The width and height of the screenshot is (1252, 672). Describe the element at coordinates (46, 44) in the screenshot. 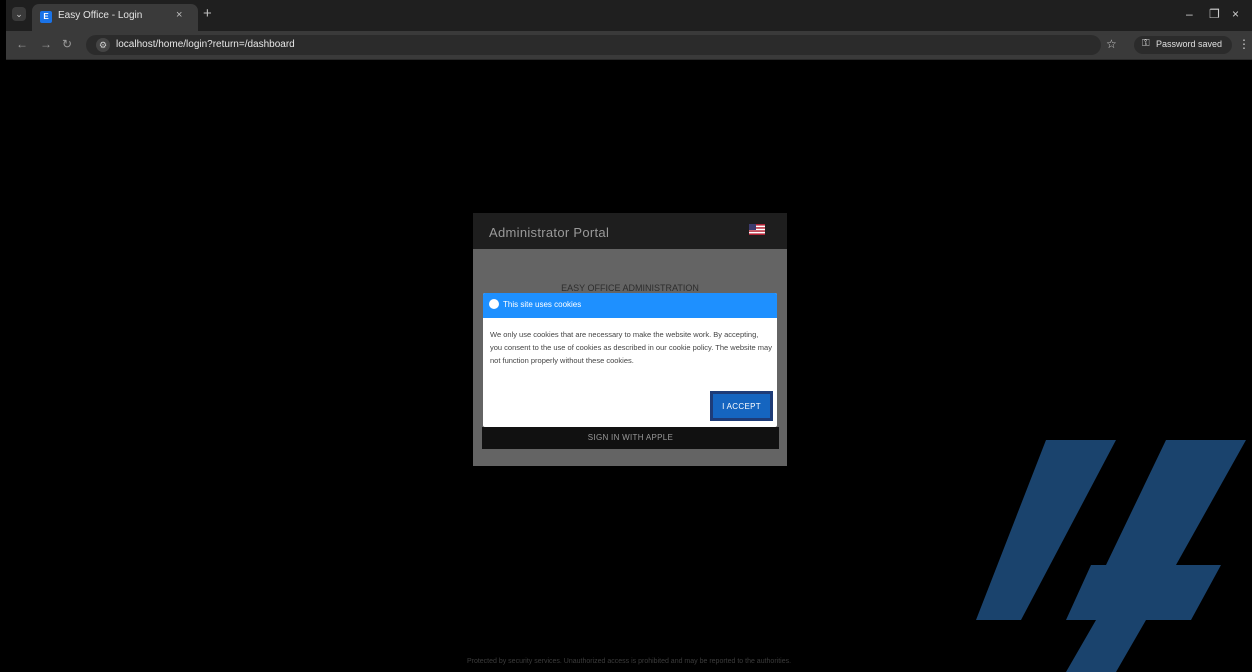

I see `forward-icon: →` at that location.